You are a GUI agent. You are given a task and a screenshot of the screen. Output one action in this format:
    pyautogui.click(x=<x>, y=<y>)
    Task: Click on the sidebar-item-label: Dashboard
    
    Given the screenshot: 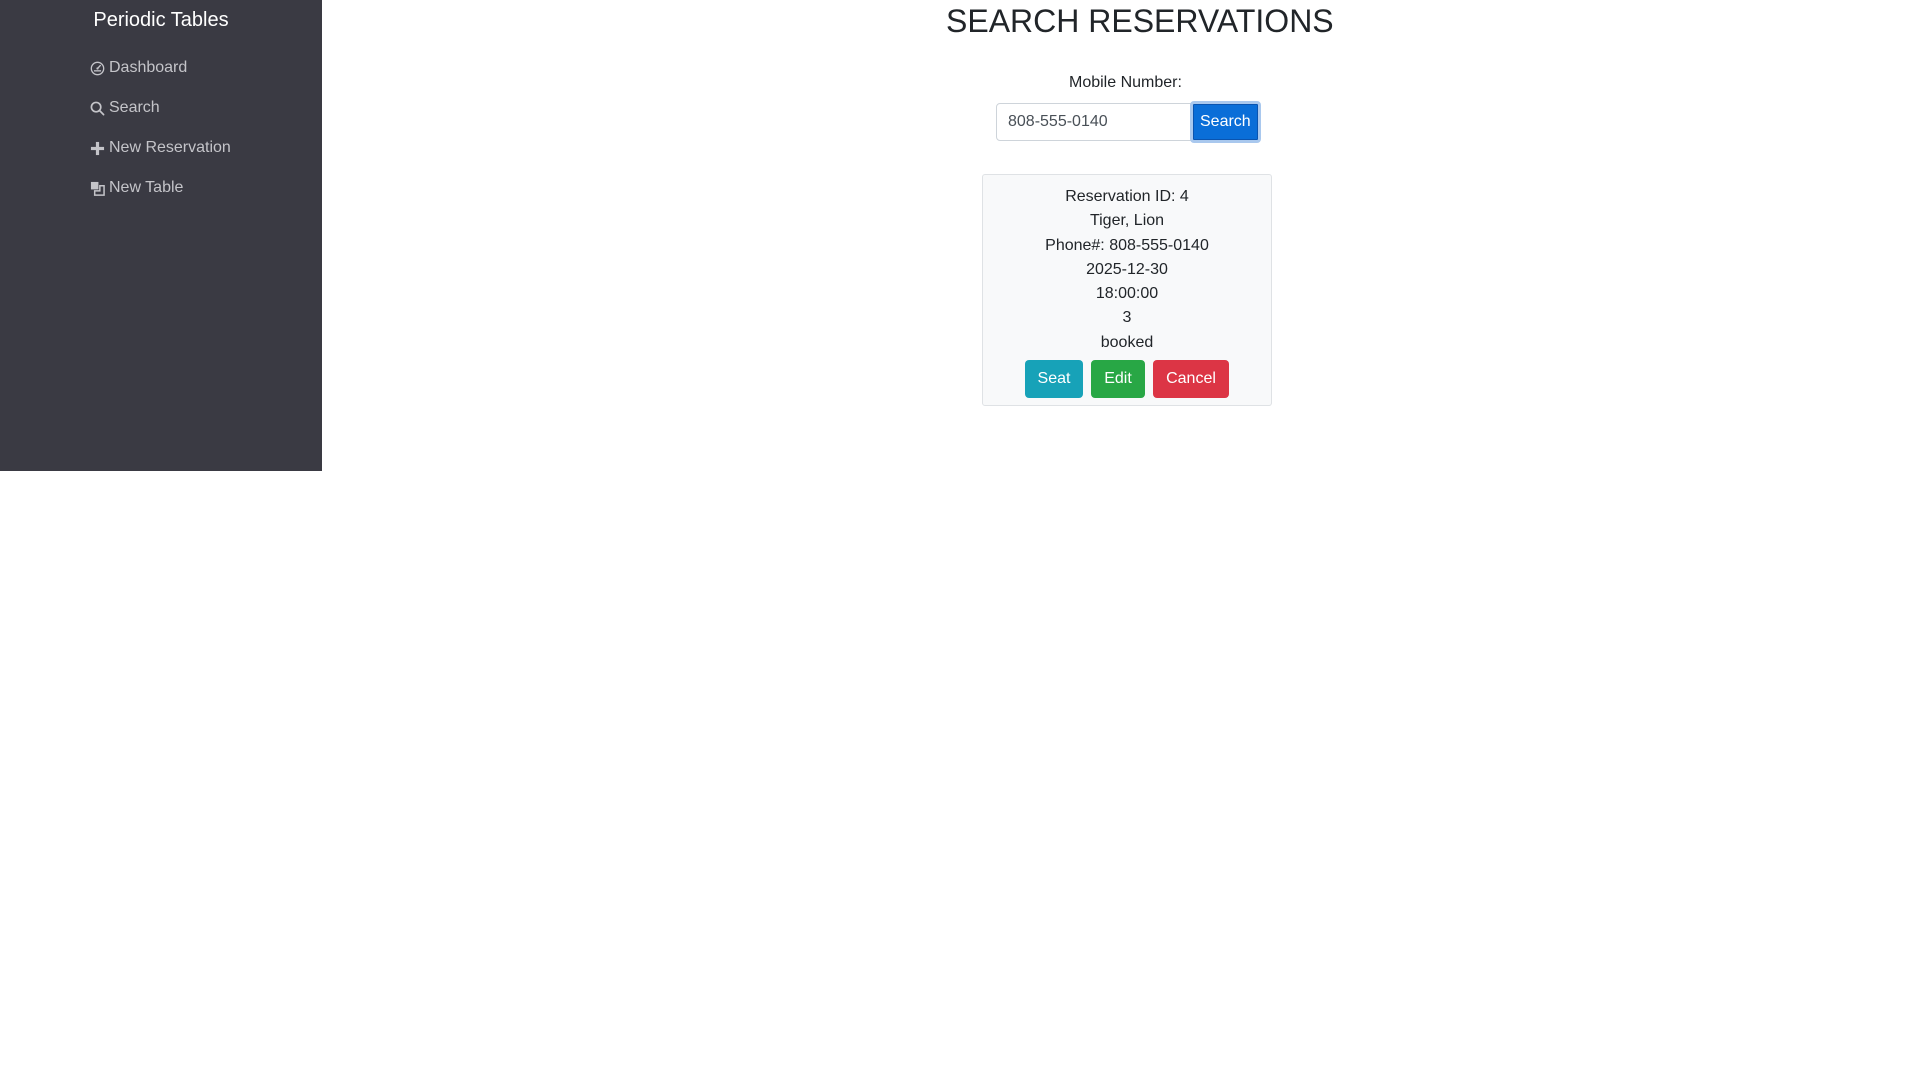 What is the action you would take?
    pyautogui.click(x=148, y=67)
    